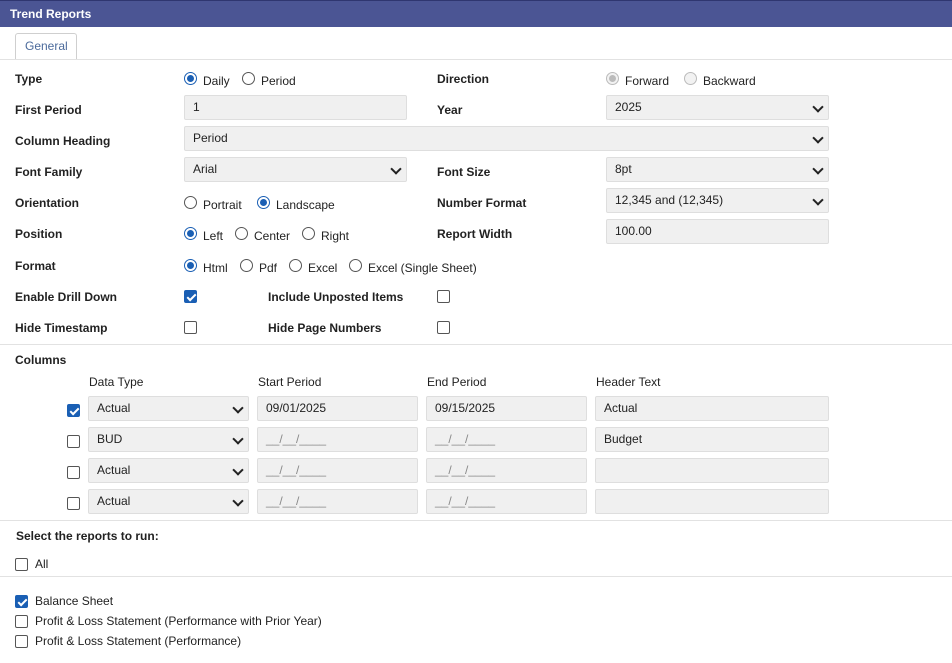 This screenshot has width=952, height=663. Describe the element at coordinates (263, 202) in the screenshot. I see `orientation-landscape-radio` at that location.